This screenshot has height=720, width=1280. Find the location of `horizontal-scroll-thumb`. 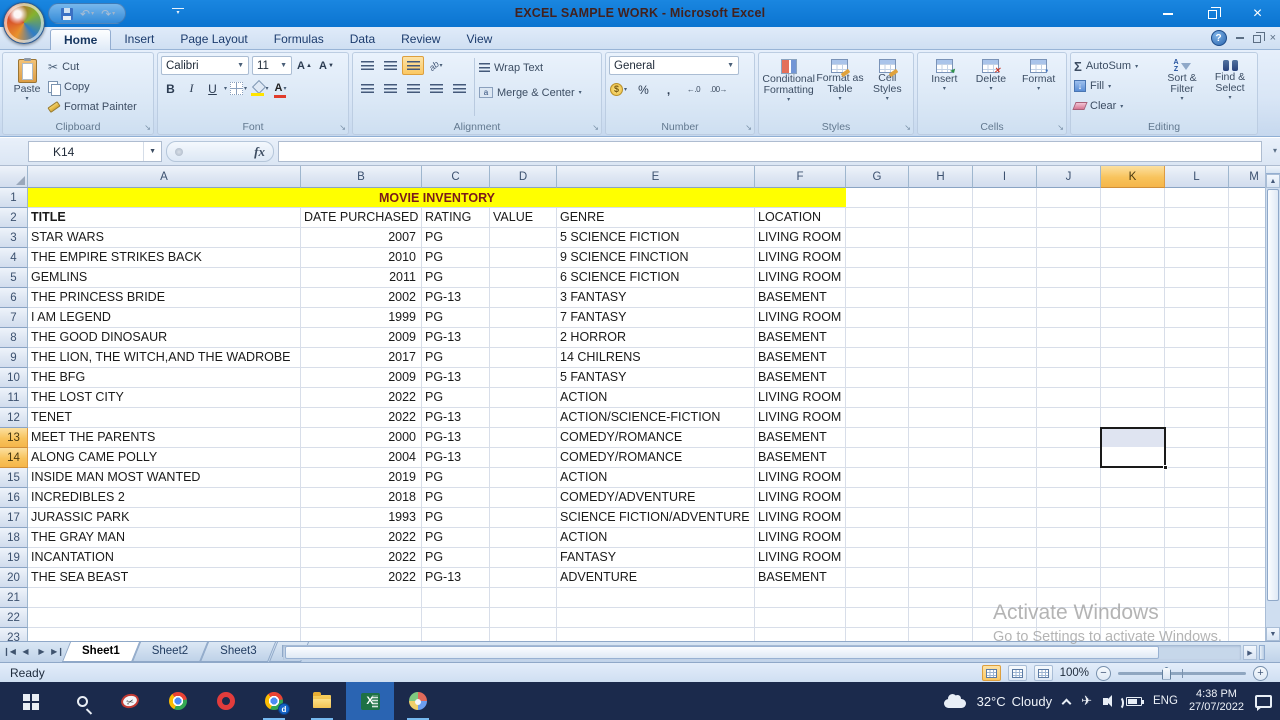

horizontal-scroll-thumb is located at coordinates (722, 652).